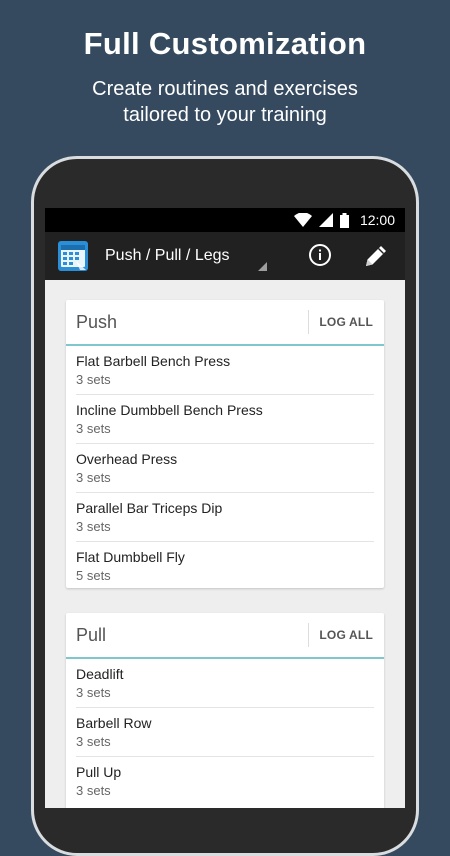 This screenshot has width=450, height=856. I want to click on exercise-name: Barbell Row, so click(114, 723).